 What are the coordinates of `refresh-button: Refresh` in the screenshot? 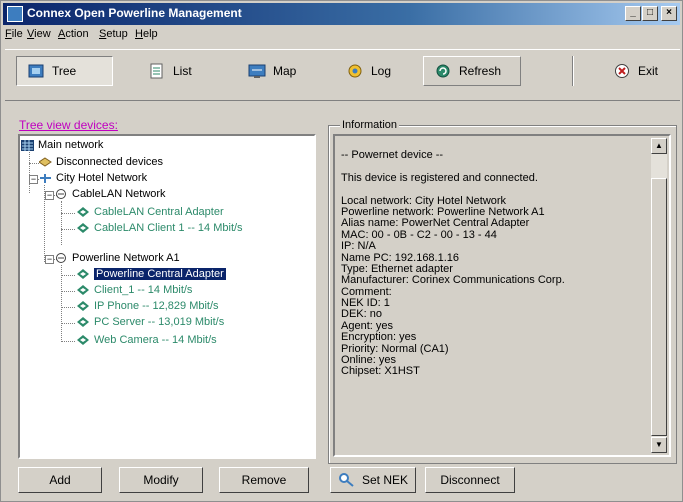 It's located at (472, 71).